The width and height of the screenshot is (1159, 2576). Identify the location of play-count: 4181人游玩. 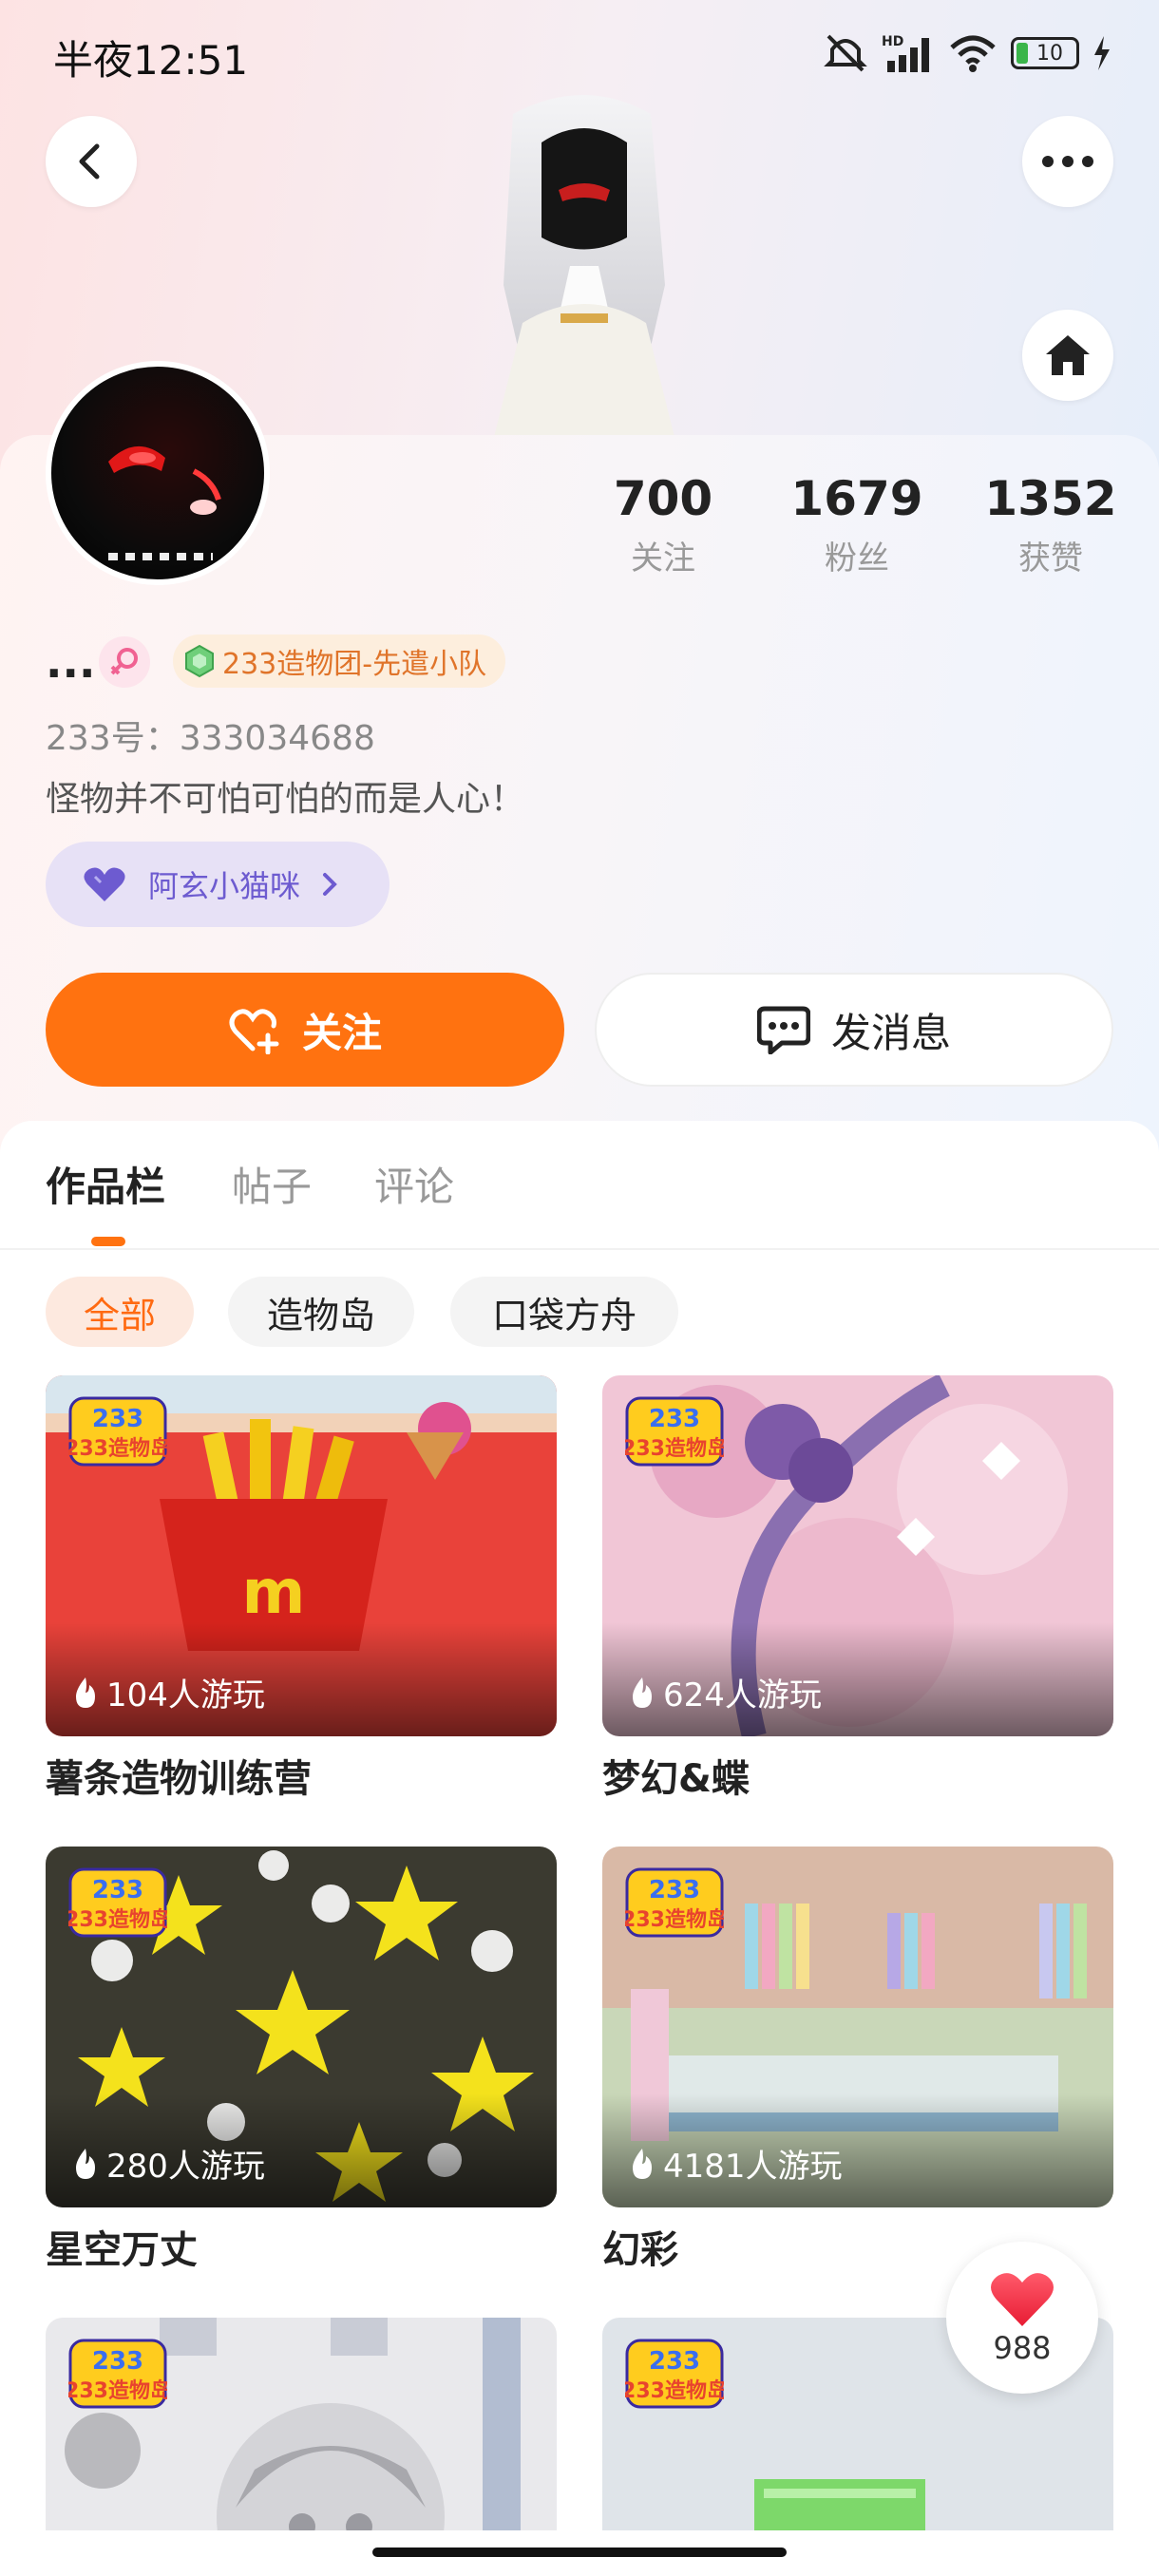
(736, 2163).